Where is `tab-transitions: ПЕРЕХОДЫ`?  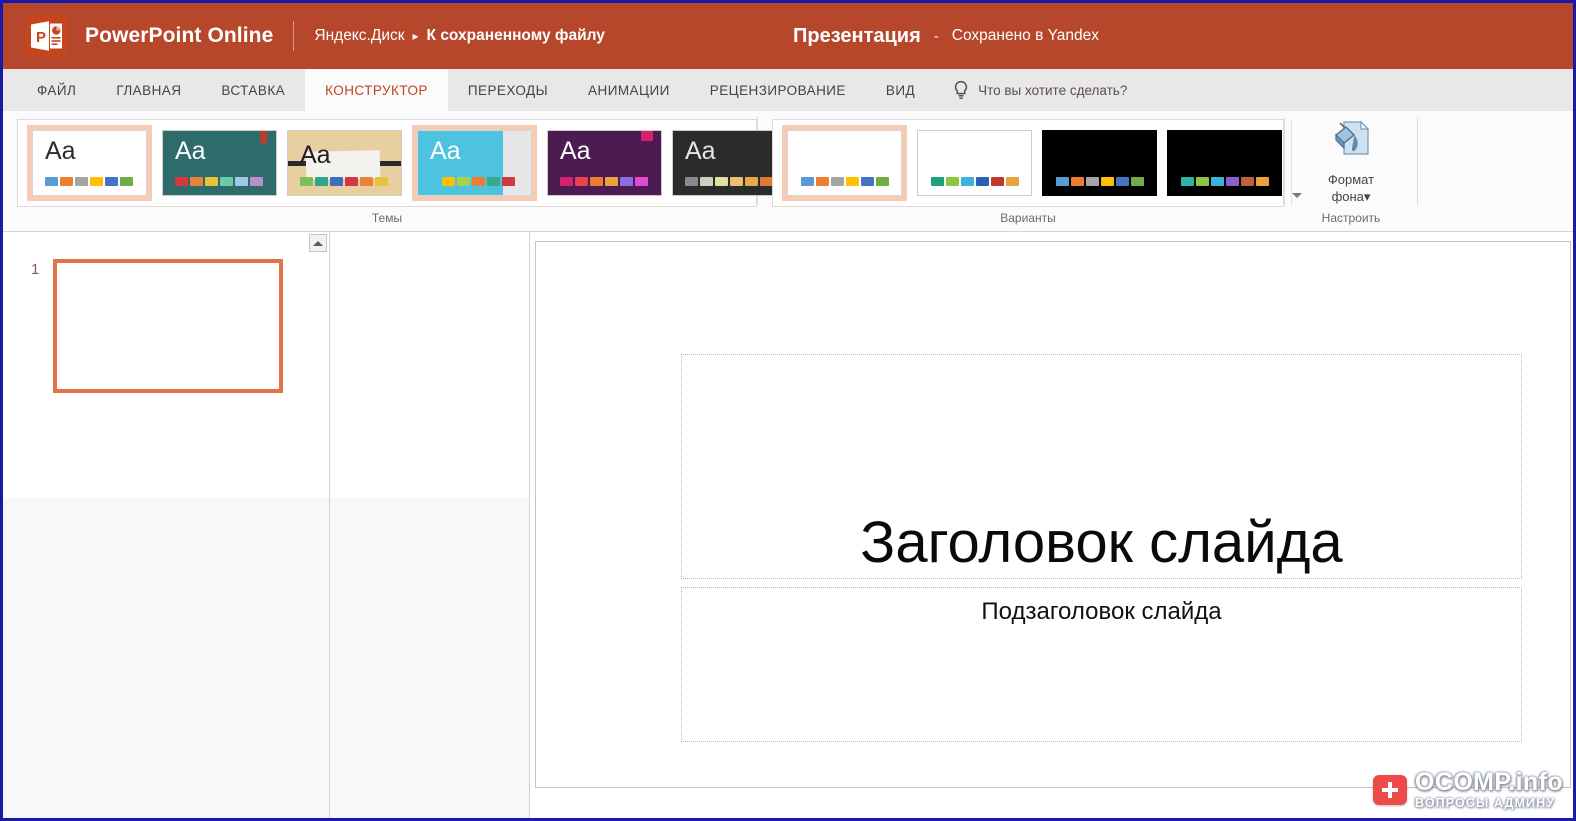 tab-transitions: ПЕРЕХОДЫ is located at coordinates (508, 90).